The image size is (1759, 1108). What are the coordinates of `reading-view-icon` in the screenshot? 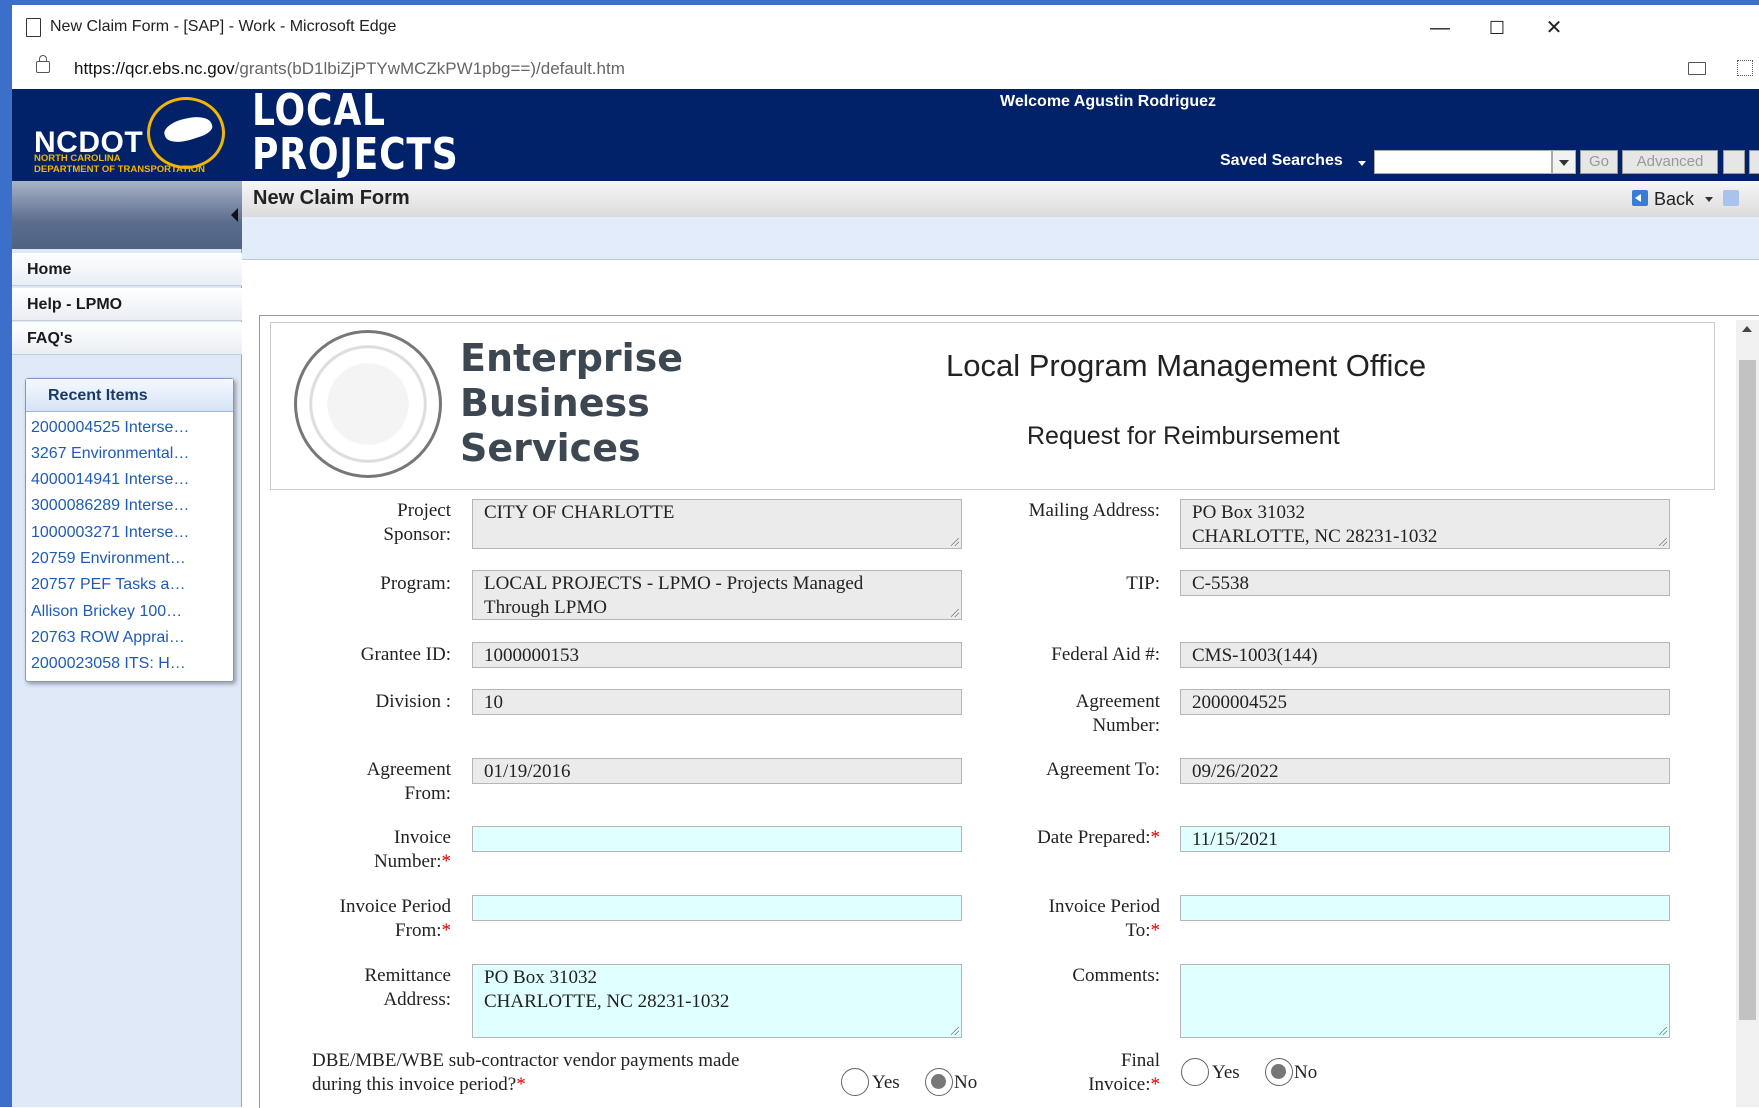 It's located at (1697, 68).